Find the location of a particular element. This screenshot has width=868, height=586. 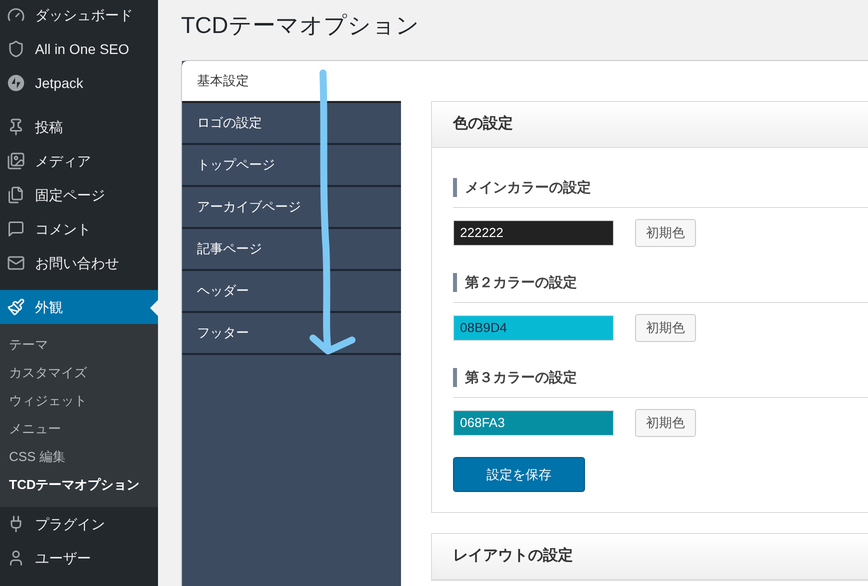

options-tab: アーカイブページ is located at coordinates (291, 208).